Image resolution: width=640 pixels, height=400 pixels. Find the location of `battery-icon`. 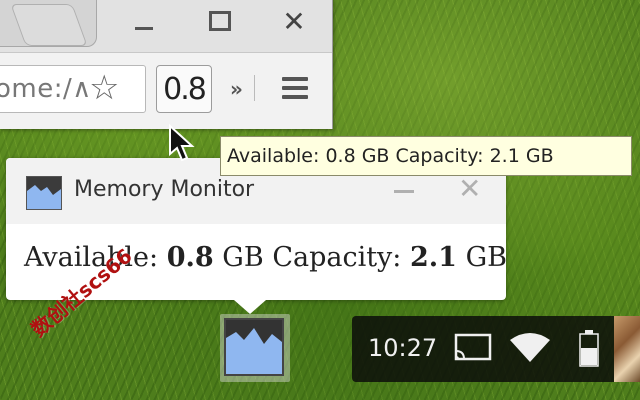

battery-icon is located at coordinates (589, 348).